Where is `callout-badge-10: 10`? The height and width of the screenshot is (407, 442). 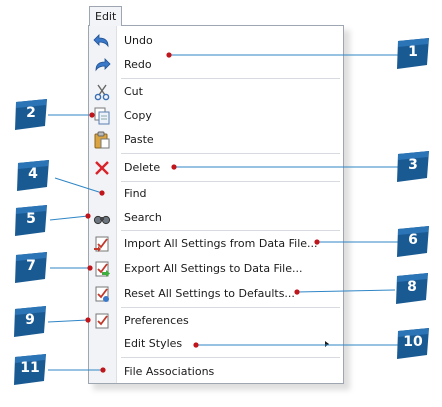
callout-badge-10: 10 is located at coordinates (413, 343).